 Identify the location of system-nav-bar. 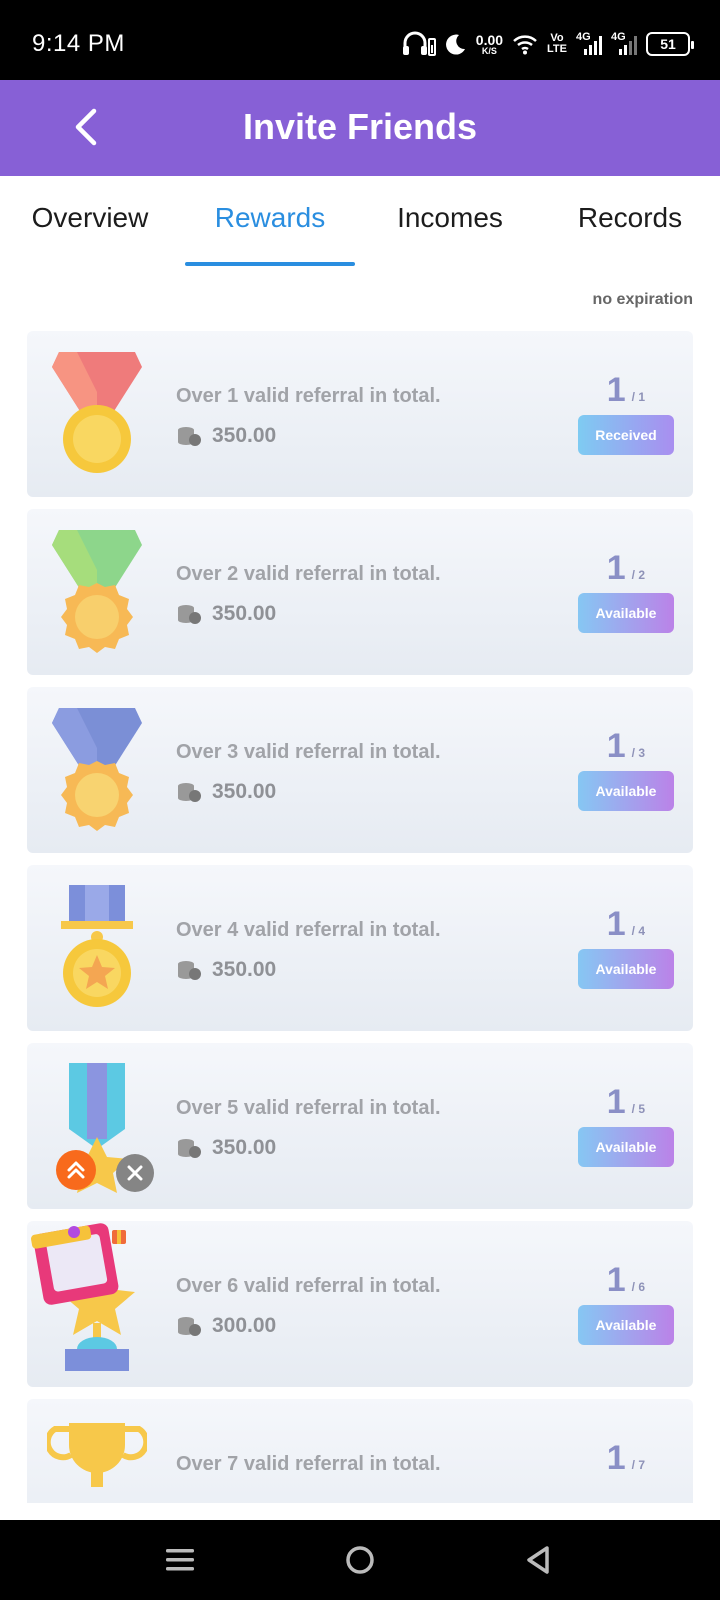
(360, 1560).